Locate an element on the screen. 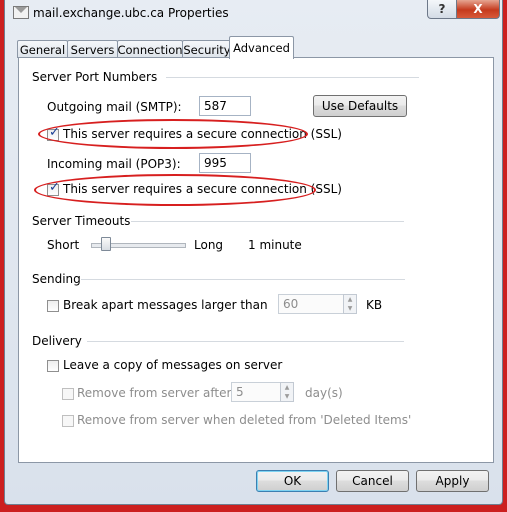 The height and width of the screenshot is (512, 507). incoming-mail-label: Incoming mail (POP3): is located at coordinates (114, 164).